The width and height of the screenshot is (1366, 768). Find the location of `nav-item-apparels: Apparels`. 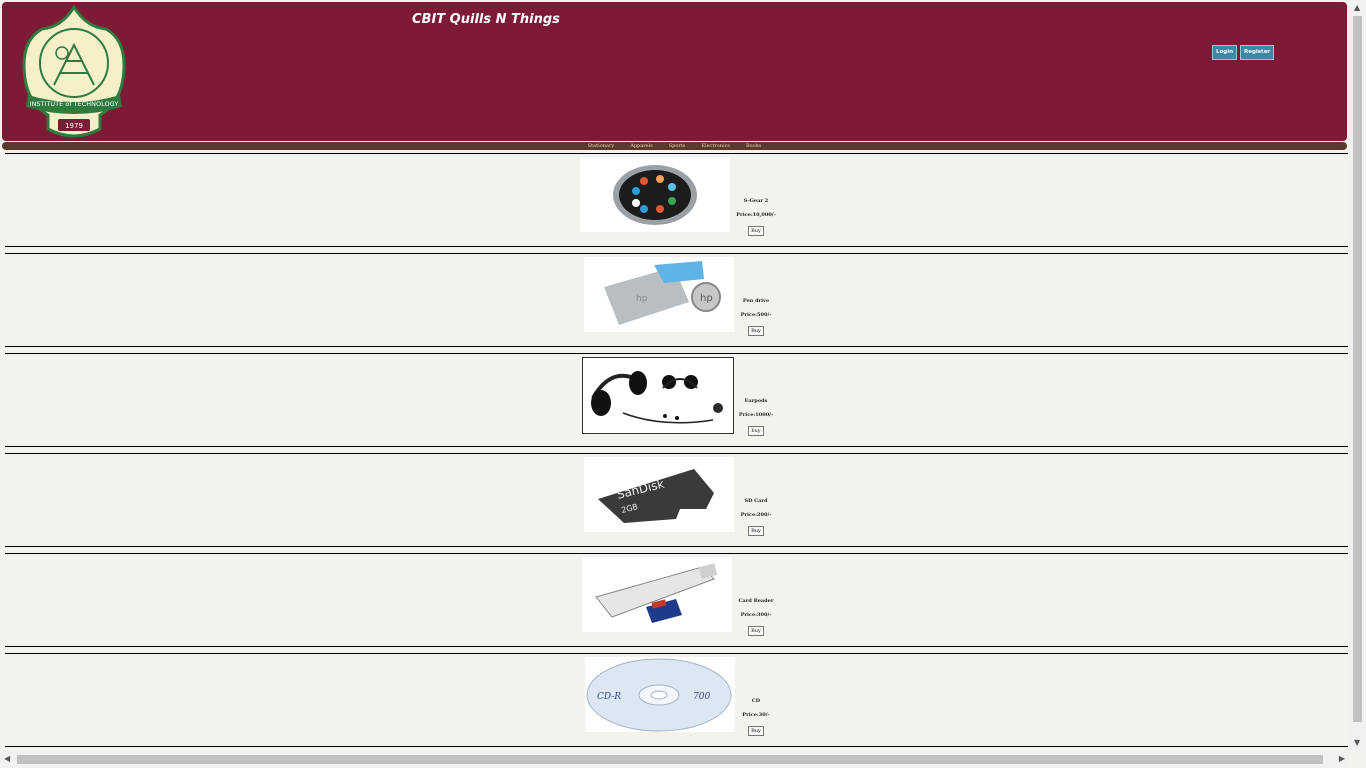

nav-item-apparels: Apparels is located at coordinates (641, 146).